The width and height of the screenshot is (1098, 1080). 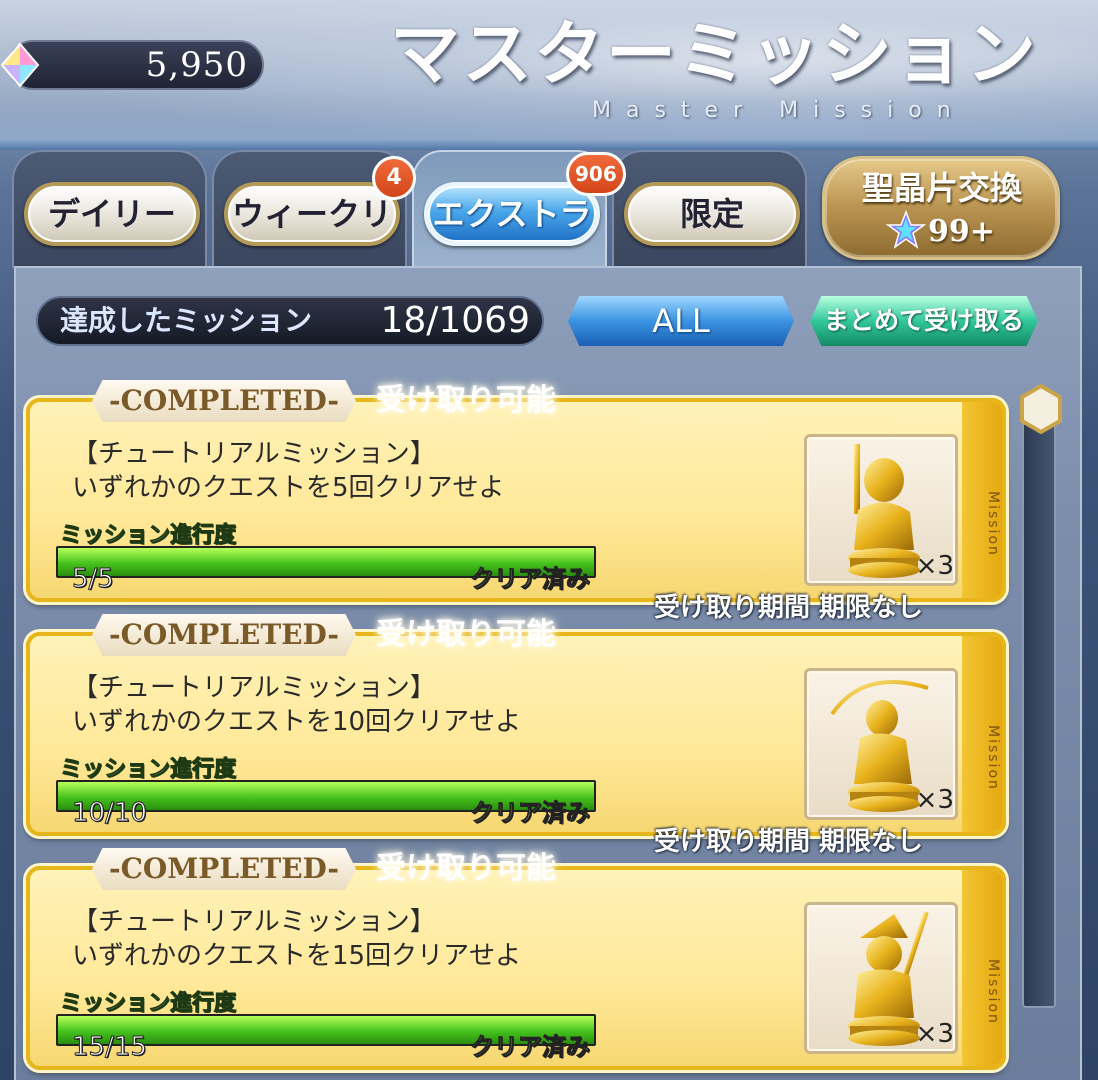 What do you see at coordinates (1041, 409) in the screenshot?
I see `scrollbar-thumb` at bounding box center [1041, 409].